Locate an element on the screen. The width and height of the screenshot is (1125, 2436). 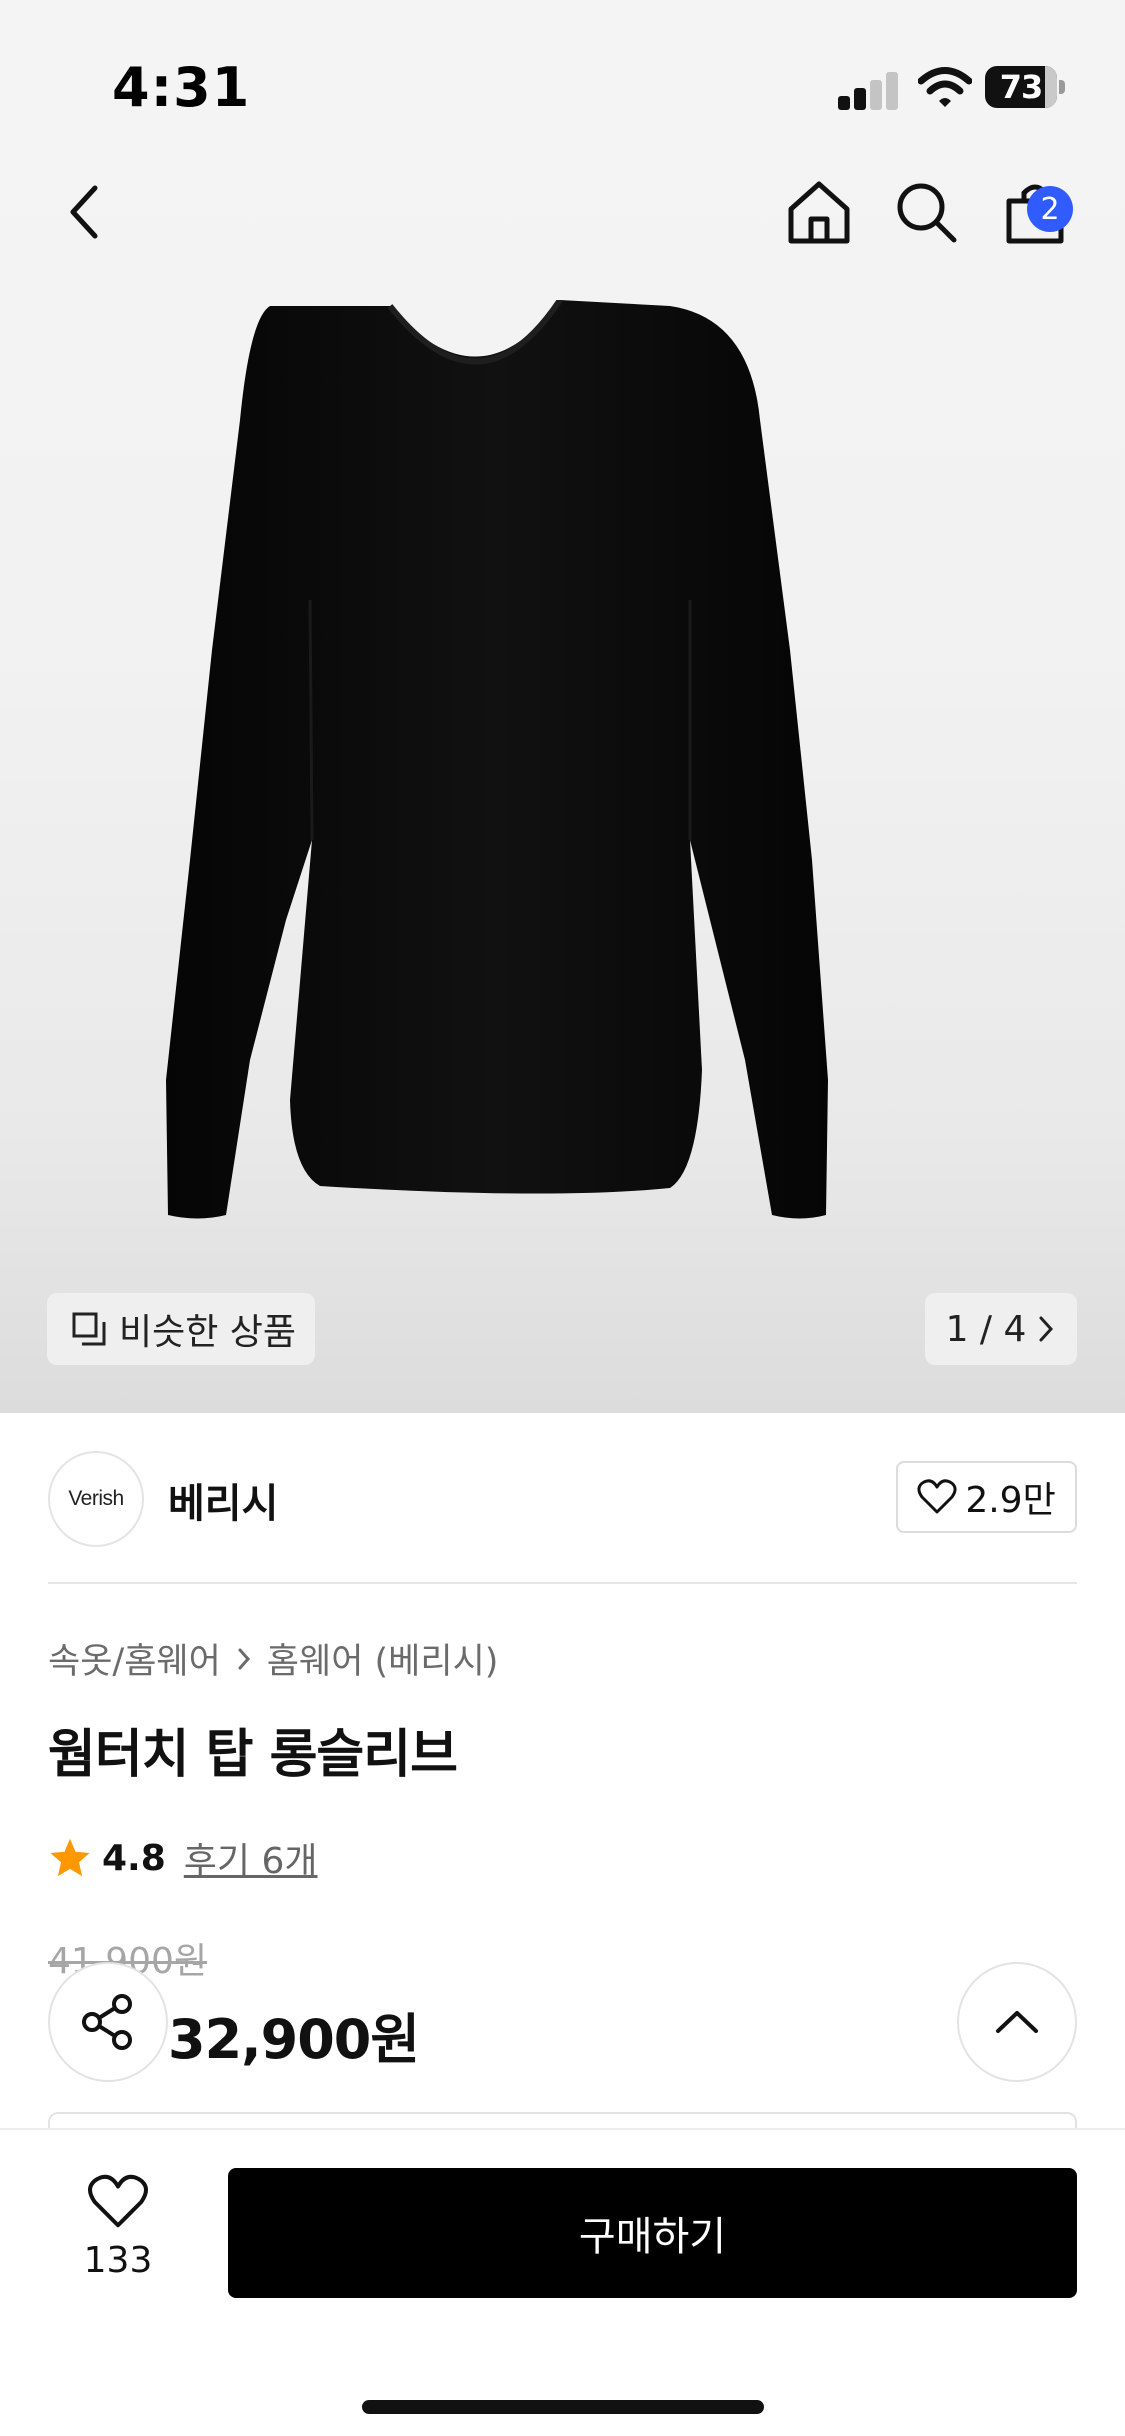
brand-like-button: 2.9만 is located at coordinates (986, 1497).